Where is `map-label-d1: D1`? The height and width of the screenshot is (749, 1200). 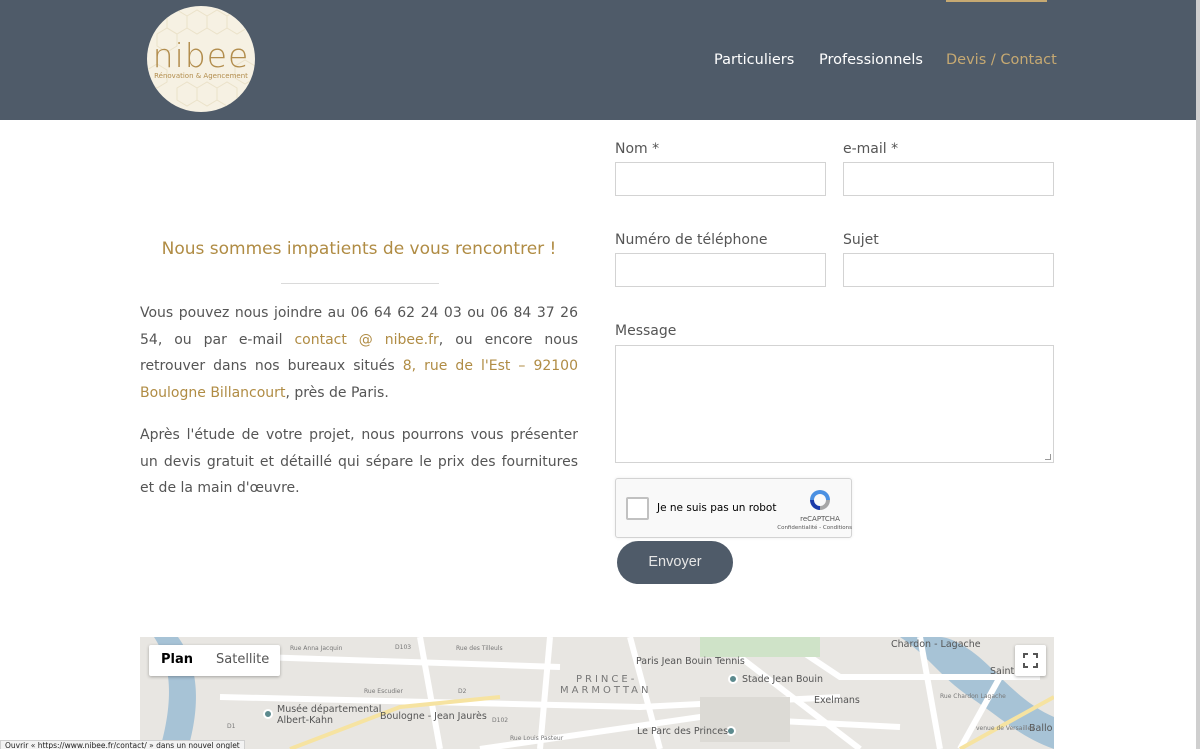 map-label-d1: D1 is located at coordinates (231, 726).